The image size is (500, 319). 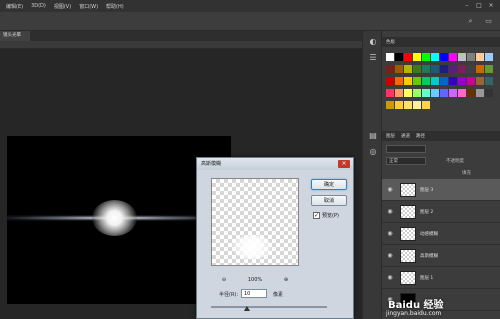 What do you see at coordinates (441, 234) in the screenshot?
I see `layer-row: ◉ 动感模糊` at bounding box center [441, 234].